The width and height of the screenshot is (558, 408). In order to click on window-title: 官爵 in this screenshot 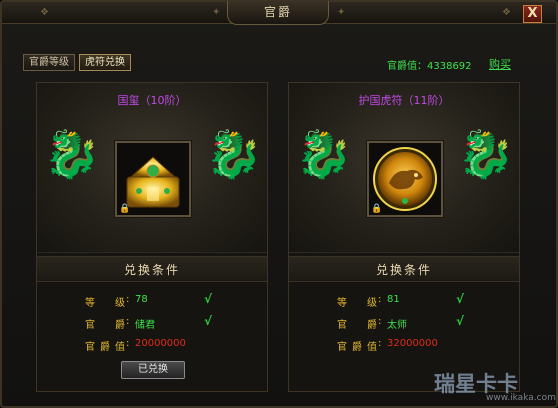, I will do `click(278, 13)`.